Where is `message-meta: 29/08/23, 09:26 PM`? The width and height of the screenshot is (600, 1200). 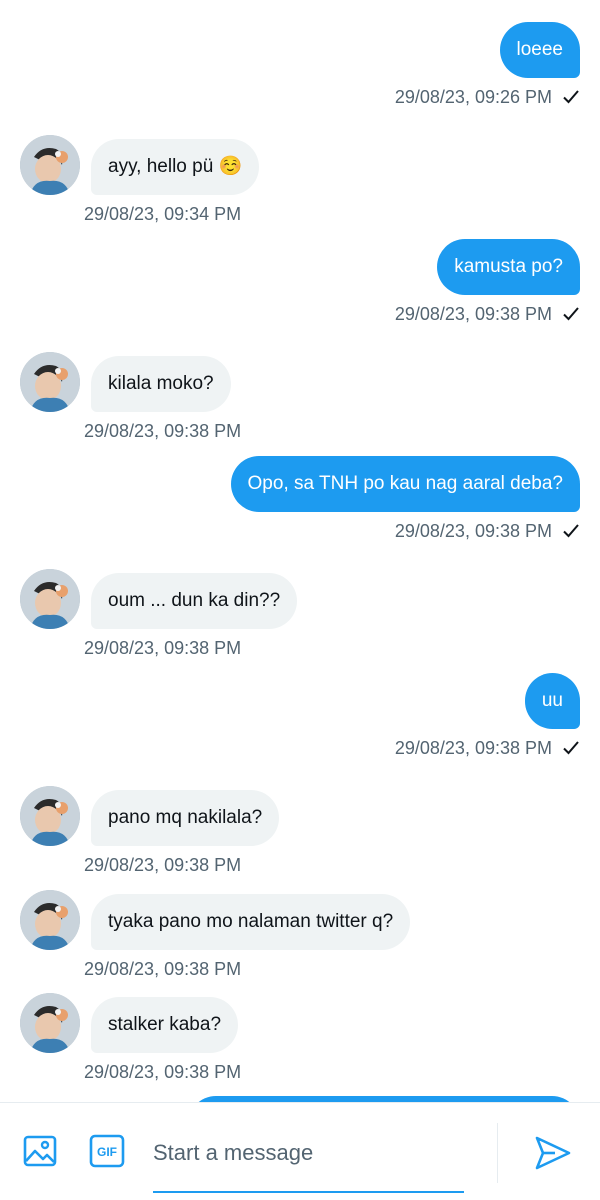
message-meta: 29/08/23, 09:26 PM is located at coordinates (487, 97).